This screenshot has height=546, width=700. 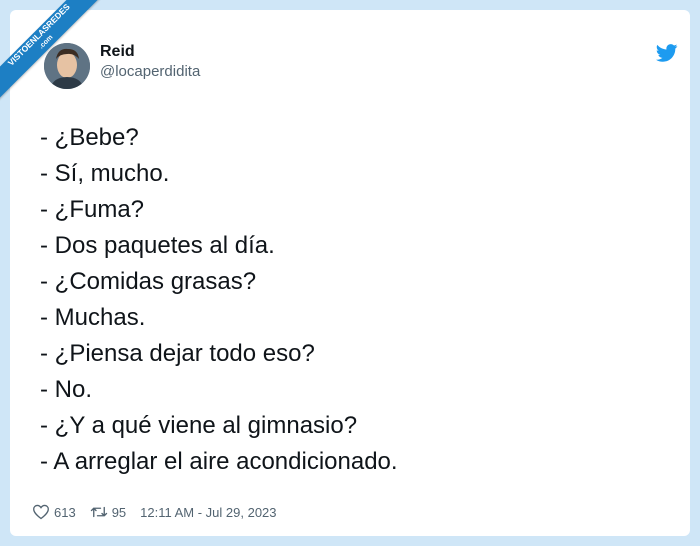 I want to click on tweet-line: - ¿Y a qué viene al gimnasio?, so click(x=199, y=425).